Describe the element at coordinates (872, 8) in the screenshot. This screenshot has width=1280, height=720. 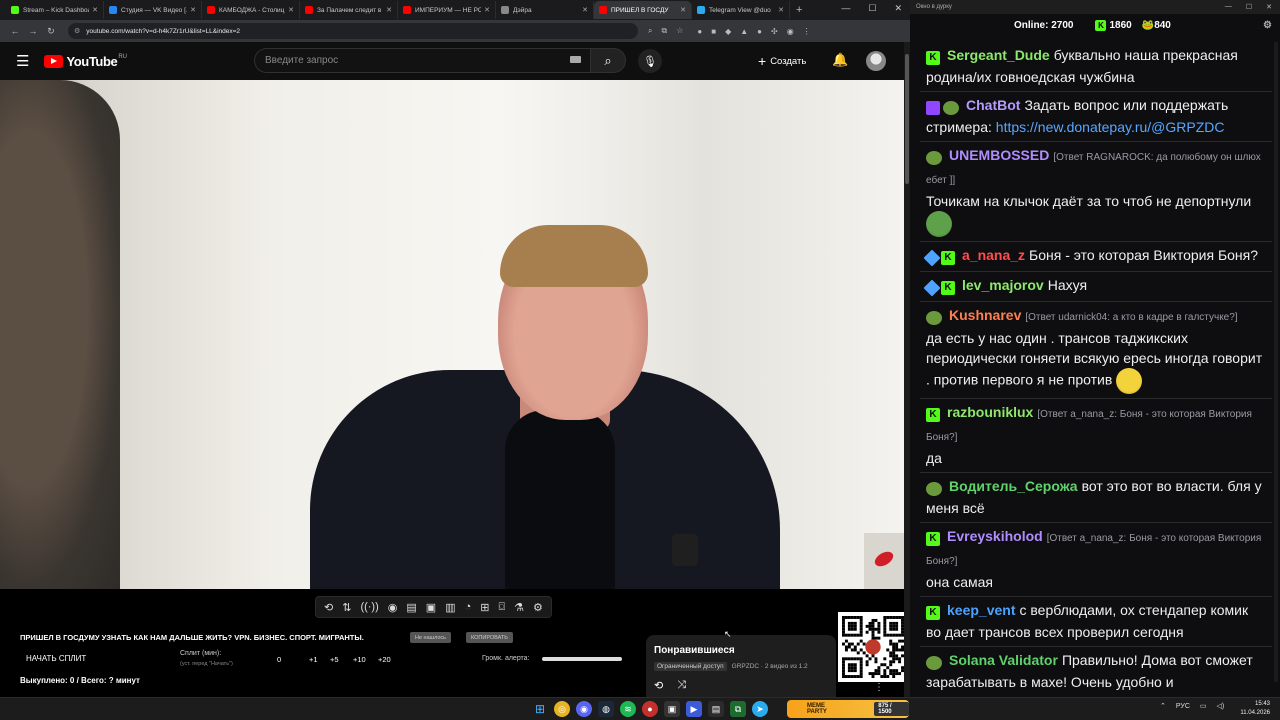
I see `maximize-icon: ☐` at that location.